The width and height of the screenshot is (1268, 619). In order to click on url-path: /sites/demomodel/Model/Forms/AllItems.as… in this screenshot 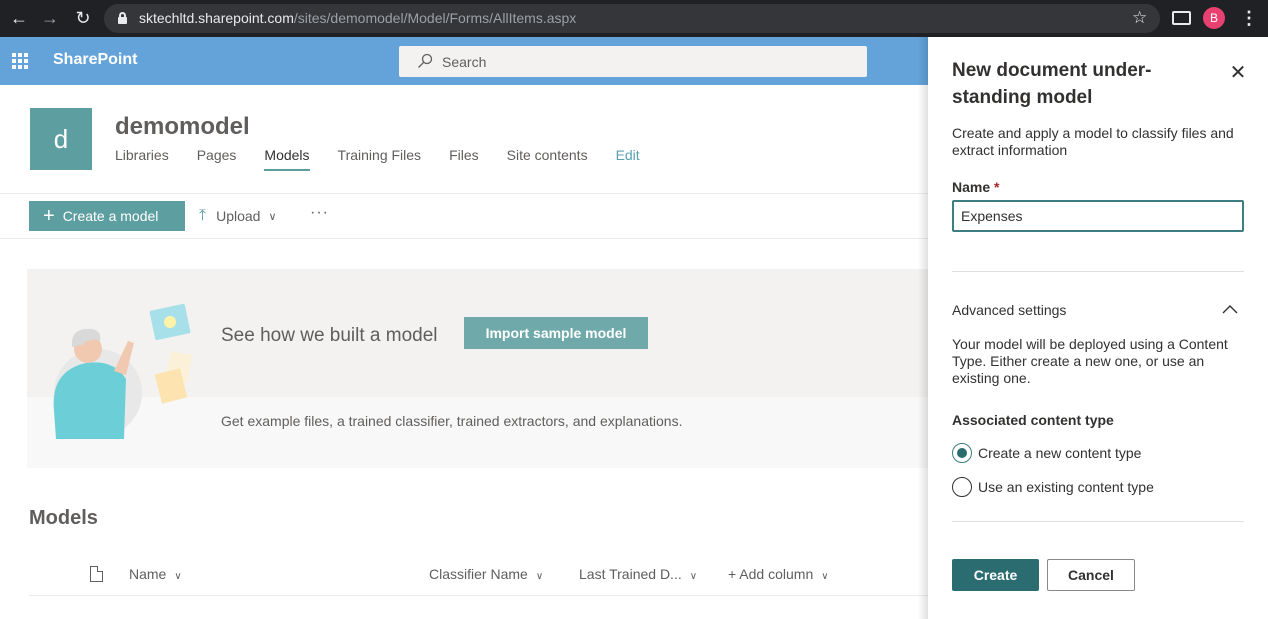, I will do `click(435, 18)`.